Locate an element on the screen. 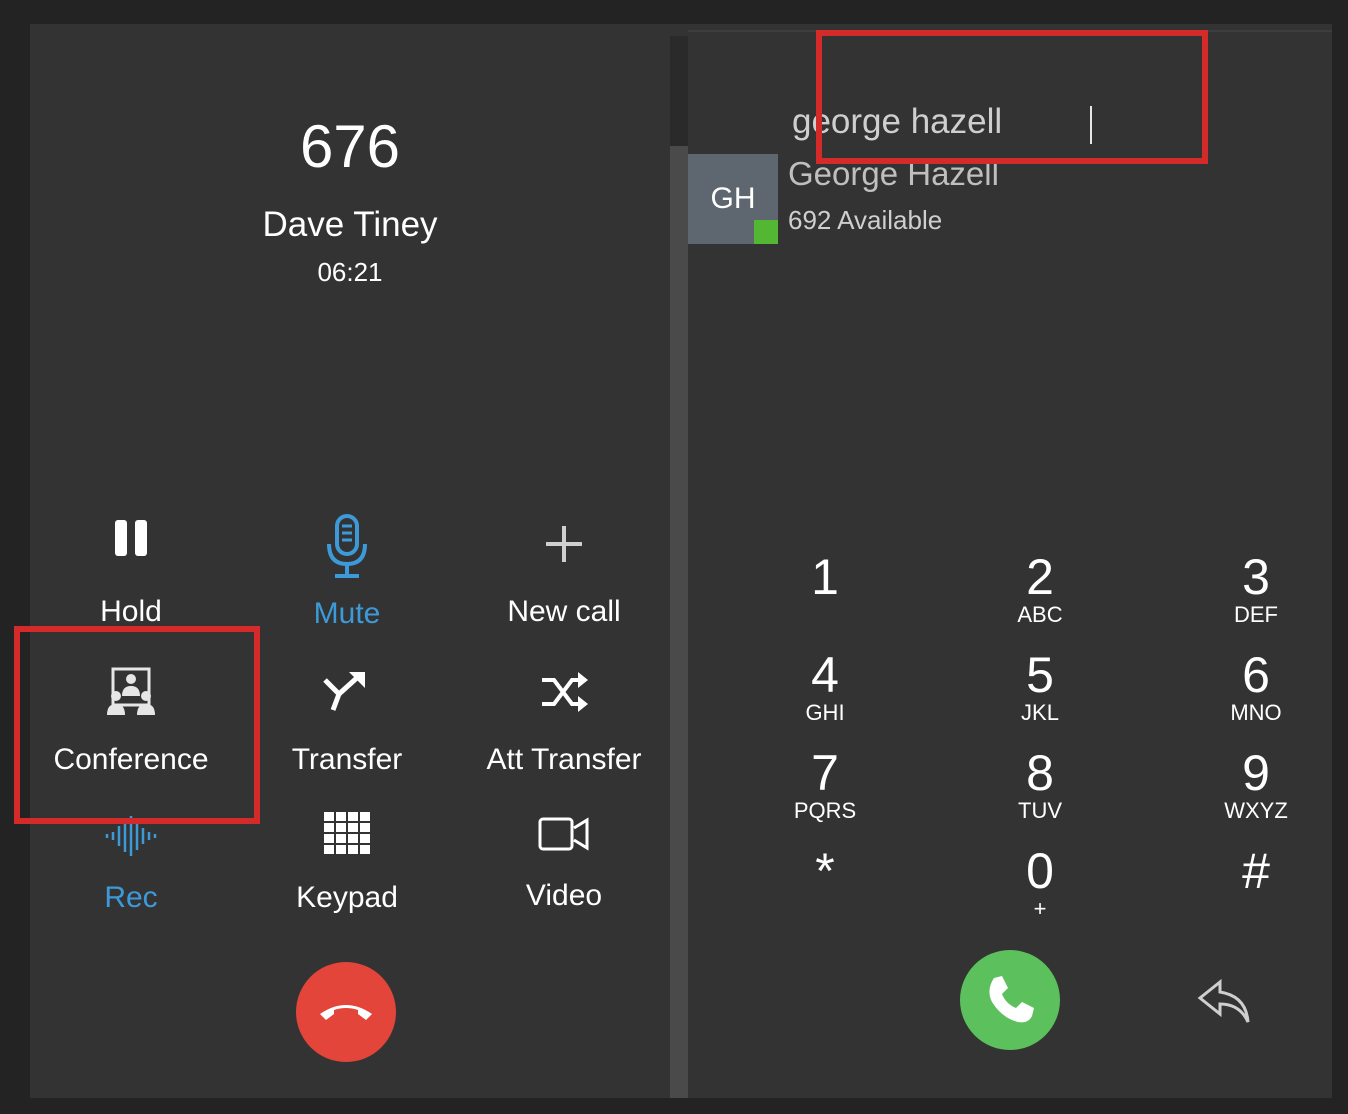 Image resolution: width=1348 pixels, height=1114 pixels. backspace-button is located at coordinates (1226, 1002).